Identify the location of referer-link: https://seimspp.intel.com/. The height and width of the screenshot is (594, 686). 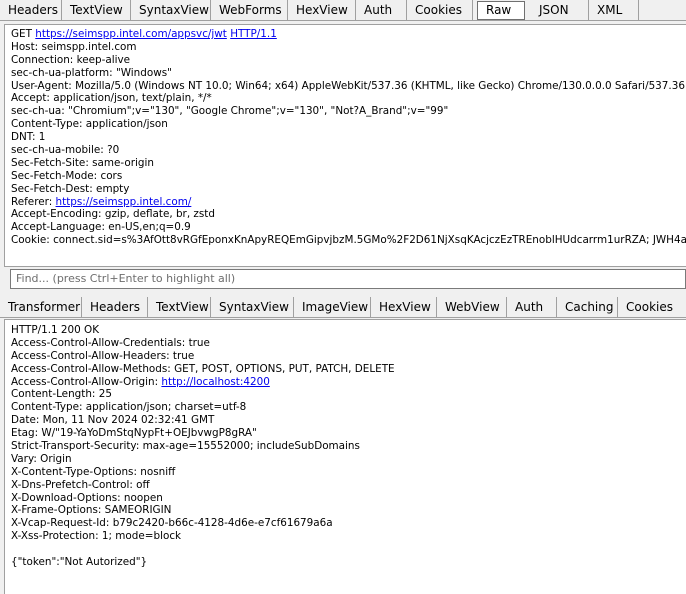
(124, 202).